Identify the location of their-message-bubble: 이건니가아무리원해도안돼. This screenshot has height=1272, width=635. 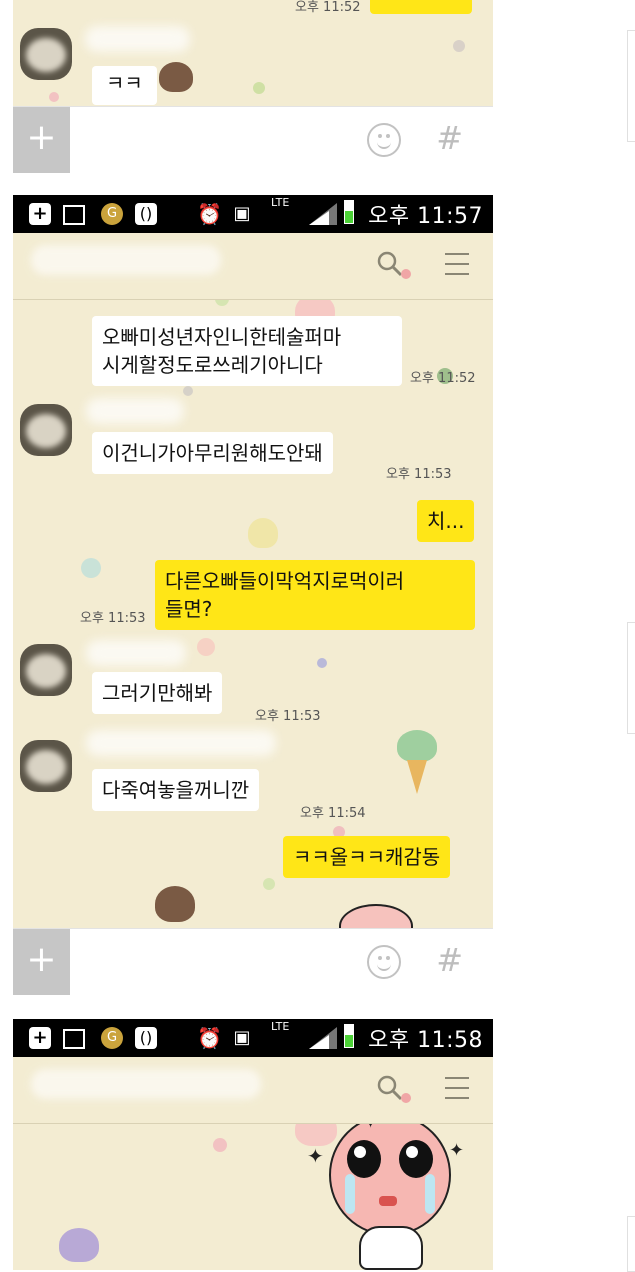
(212, 453).